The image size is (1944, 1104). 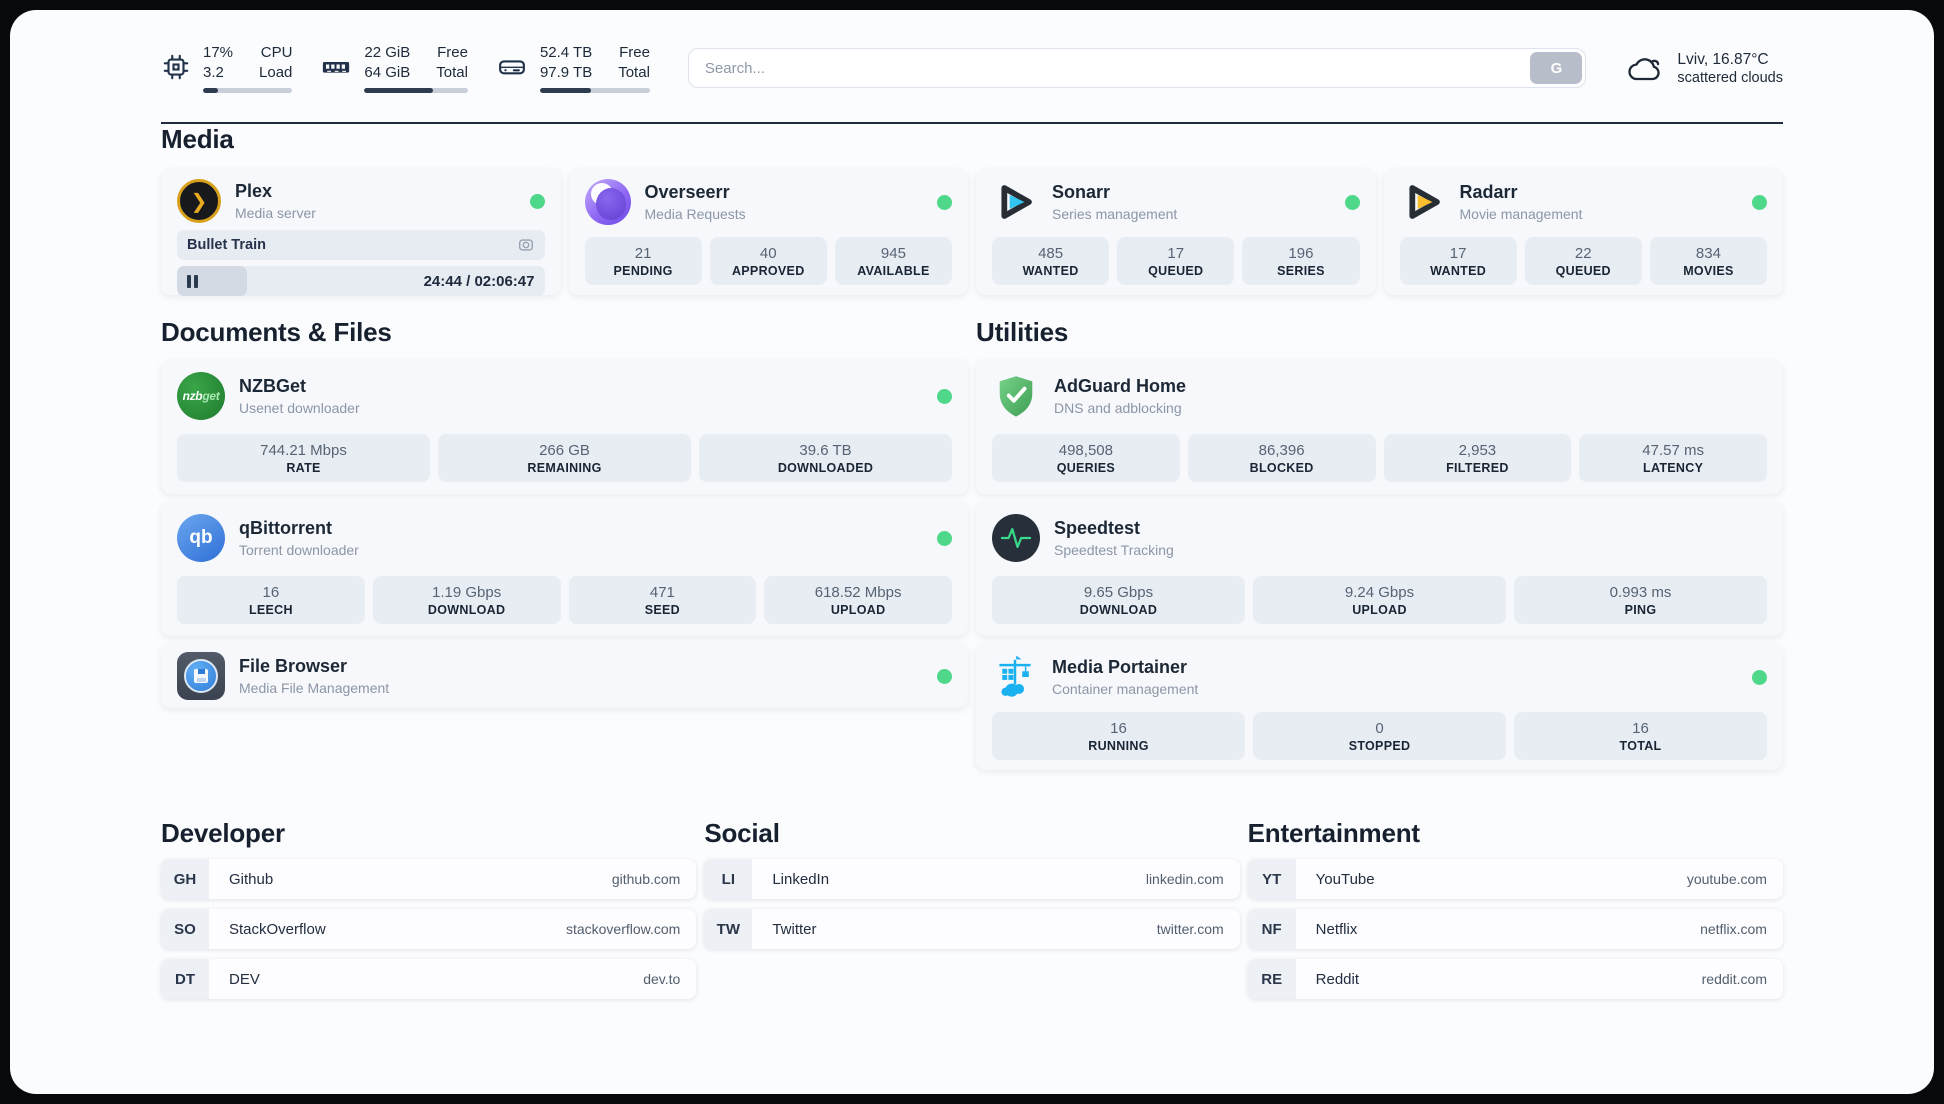 What do you see at coordinates (972, 879) in the screenshot?
I see `bookmark-linkedin: LI LinkedIn linkedin.com` at bounding box center [972, 879].